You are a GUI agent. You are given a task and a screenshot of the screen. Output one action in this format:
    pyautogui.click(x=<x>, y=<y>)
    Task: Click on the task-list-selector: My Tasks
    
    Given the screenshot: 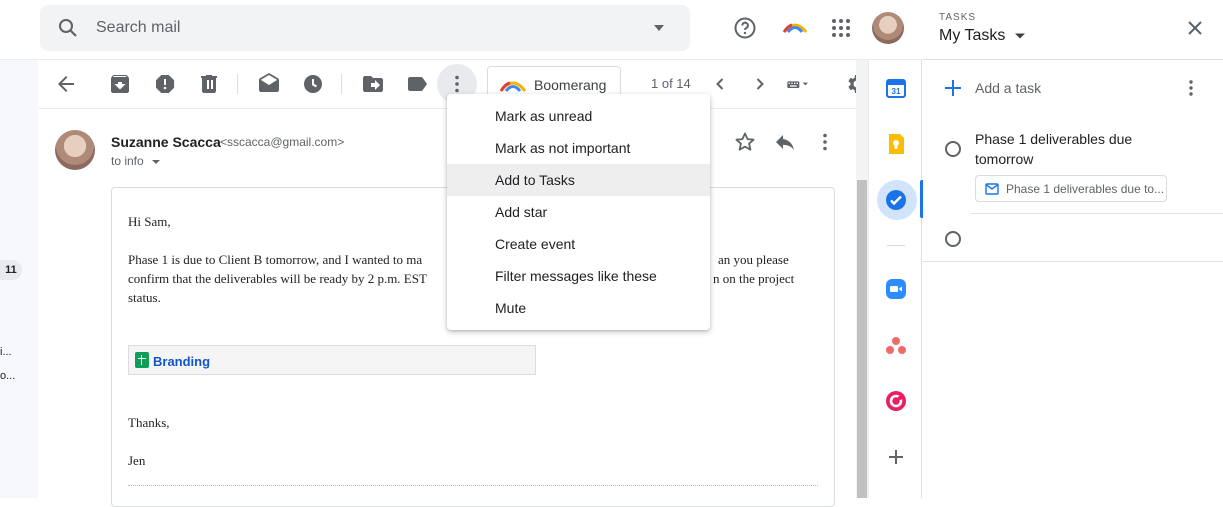 What is the action you would take?
    pyautogui.click(x=982, y=36)
    